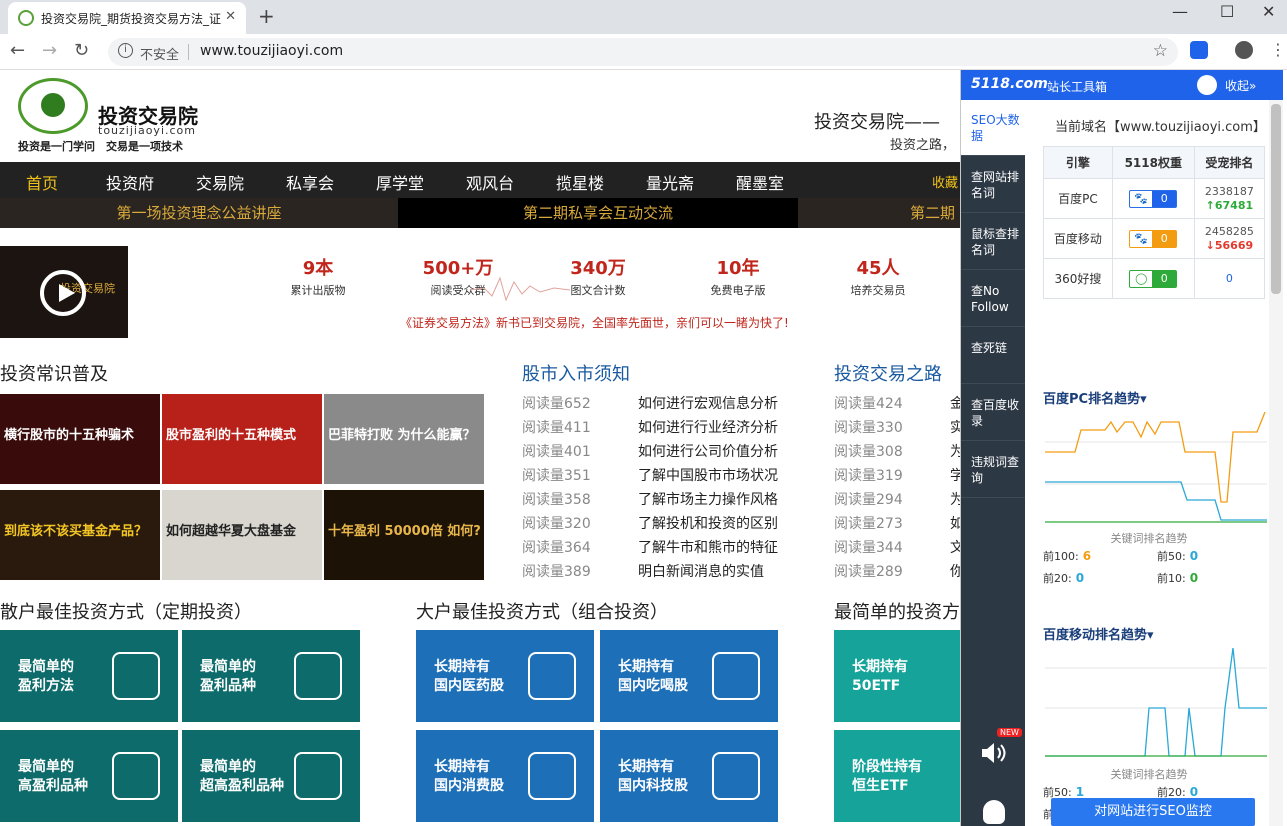 The width and height of the screenshot is (1287, 826). I want to click on investment-tile: 长期持有 国内吃喝股, so click(689, 676).